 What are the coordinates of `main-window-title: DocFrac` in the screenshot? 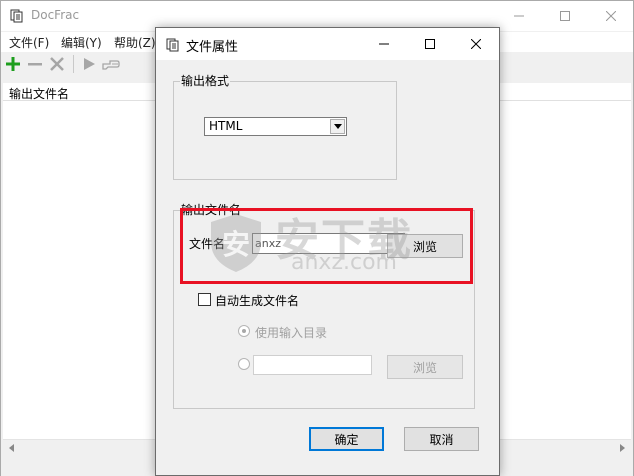 It's located at (55, 15).